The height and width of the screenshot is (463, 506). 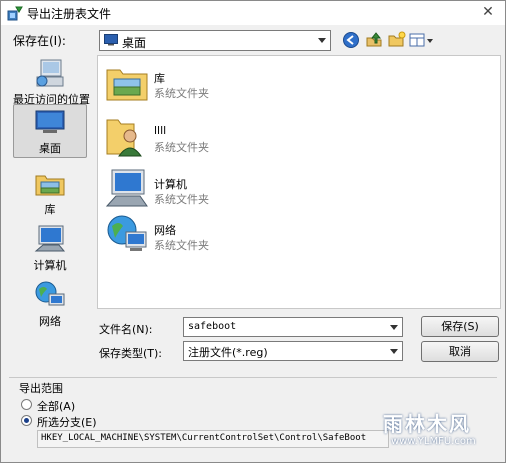 What do you see at coordinates (460, 326) in the screenshot?
I see `save-button: 保存(S)` at bounding box center [460, 326].